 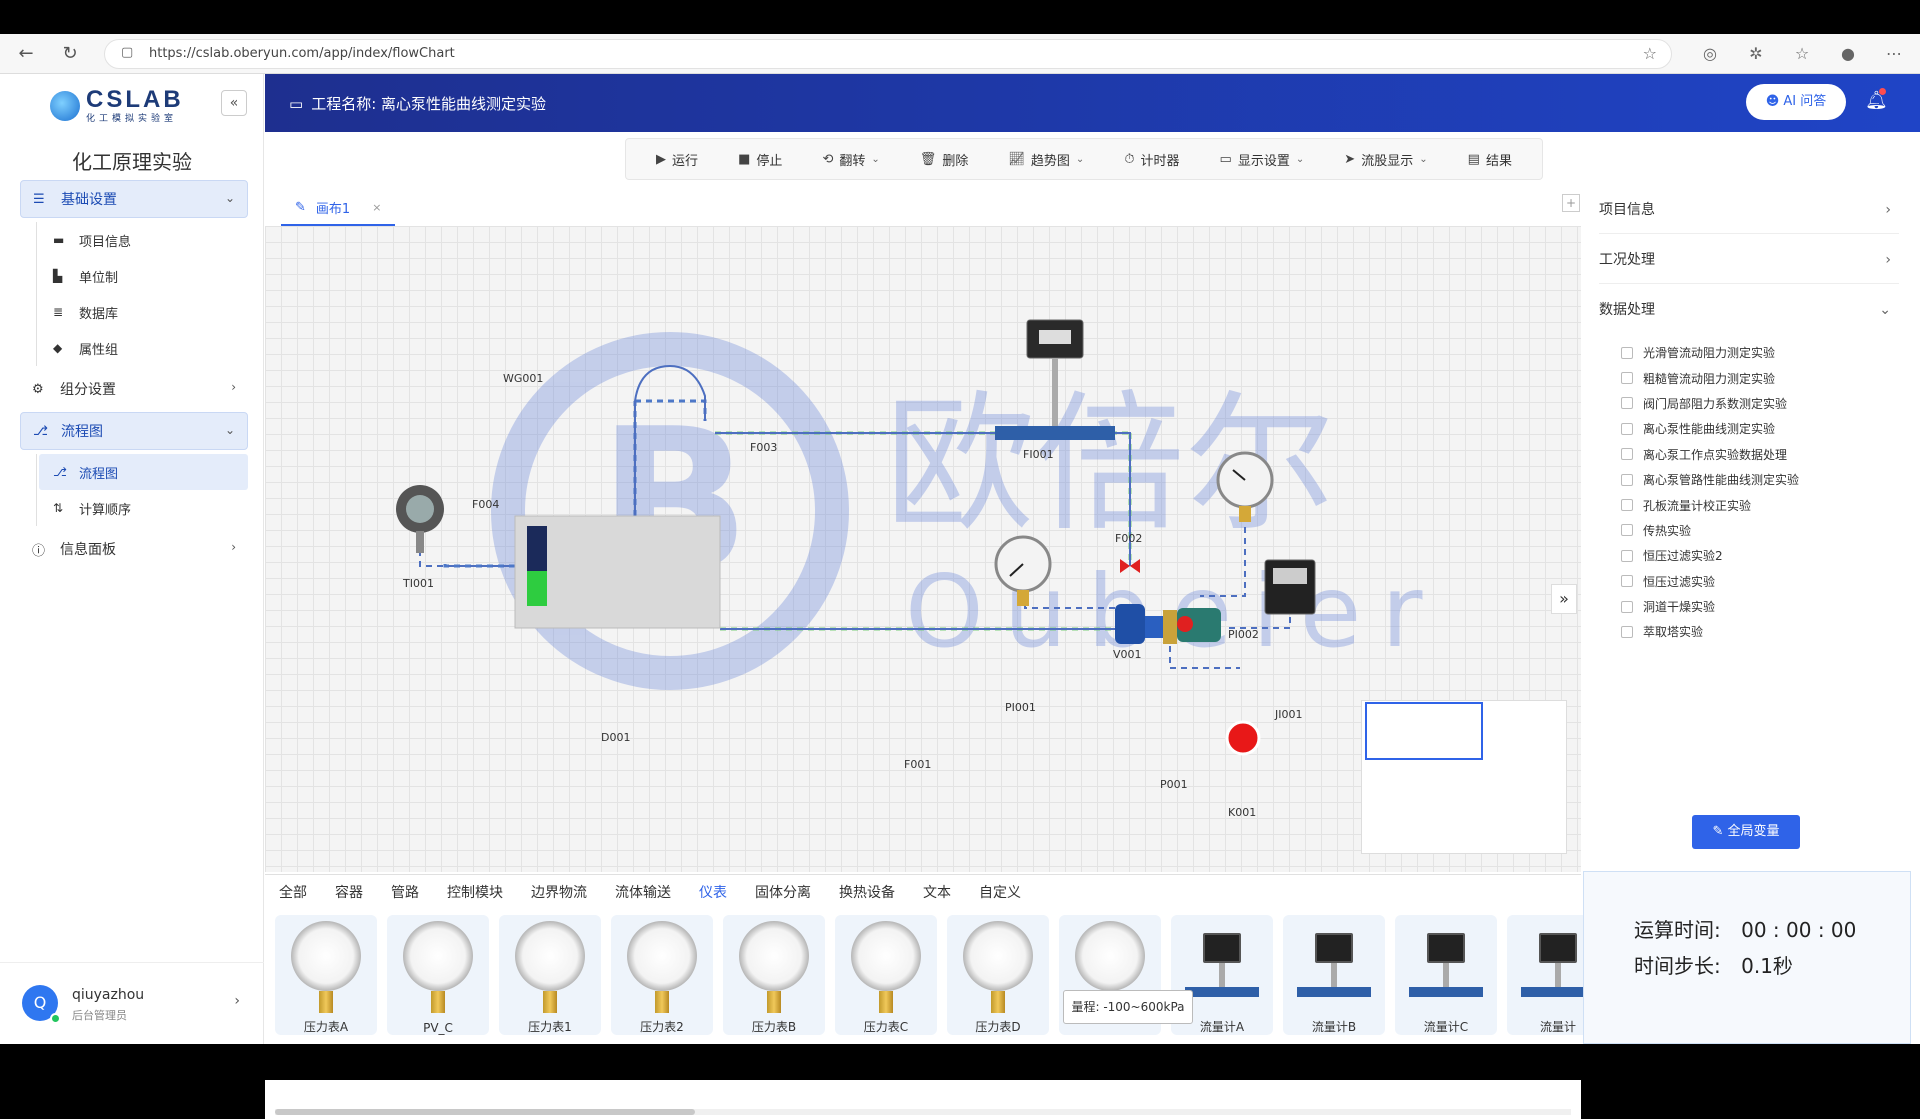 I want to click on favorite-star-icon: ☆, so click(x=1650, y=53).